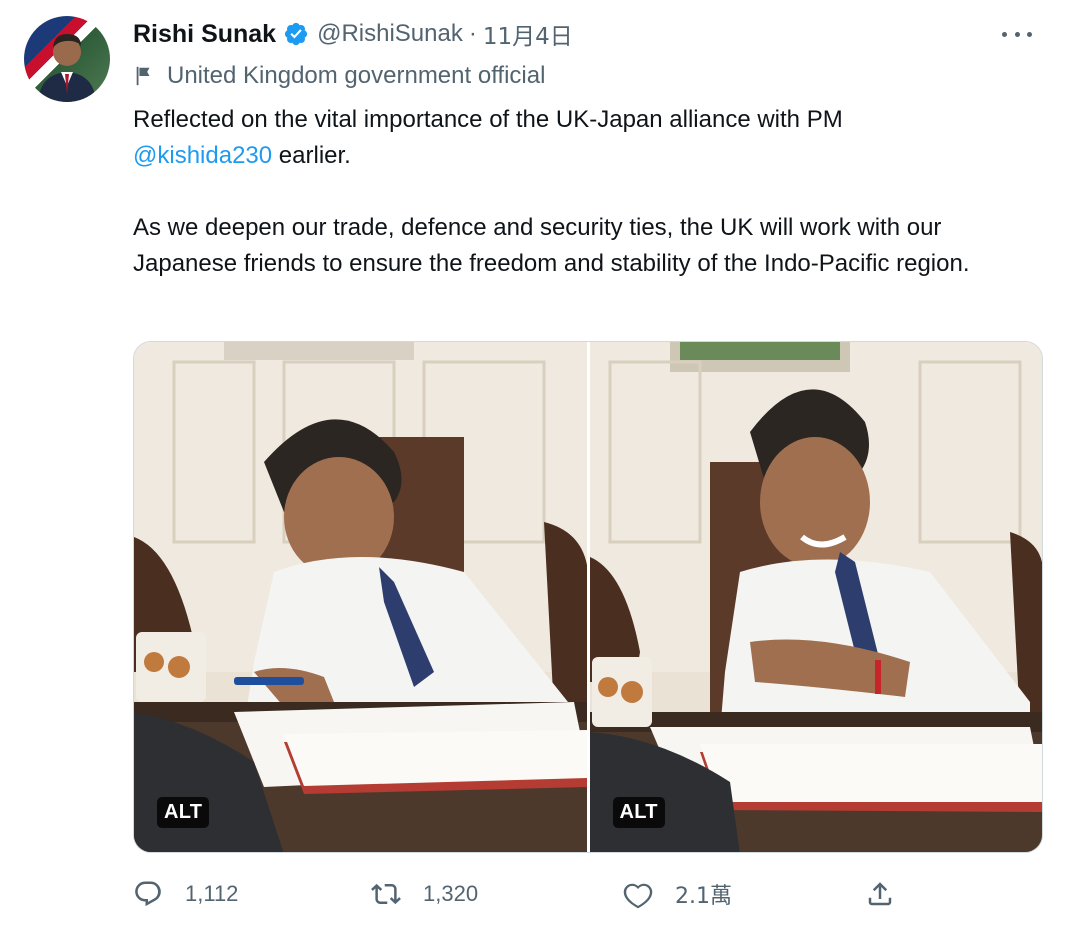 The width and height of the screenshot is (1066, 926). Describe the element at coordinates (528, 34) in the screenshot. I see `tweet-date: 11月4日` at that location.